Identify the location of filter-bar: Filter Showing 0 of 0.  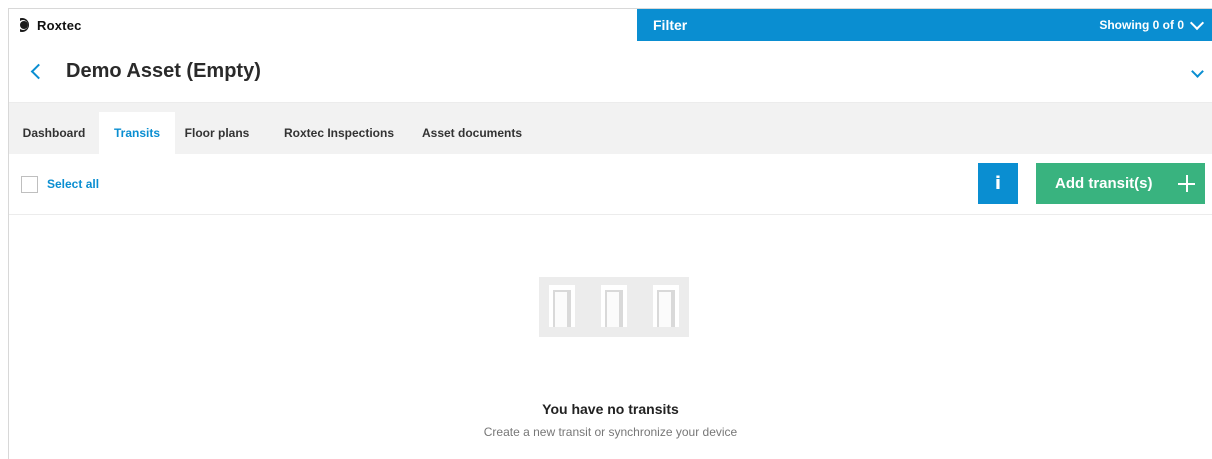
(924, 25).